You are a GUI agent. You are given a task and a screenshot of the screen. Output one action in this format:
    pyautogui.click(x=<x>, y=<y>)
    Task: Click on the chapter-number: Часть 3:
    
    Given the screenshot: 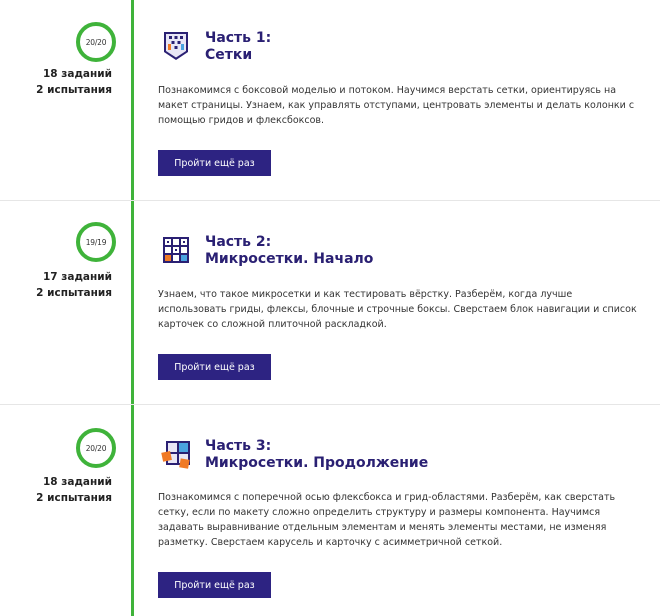 What is the action you would take?
    pyautogui.click(x=238, y=446)
    